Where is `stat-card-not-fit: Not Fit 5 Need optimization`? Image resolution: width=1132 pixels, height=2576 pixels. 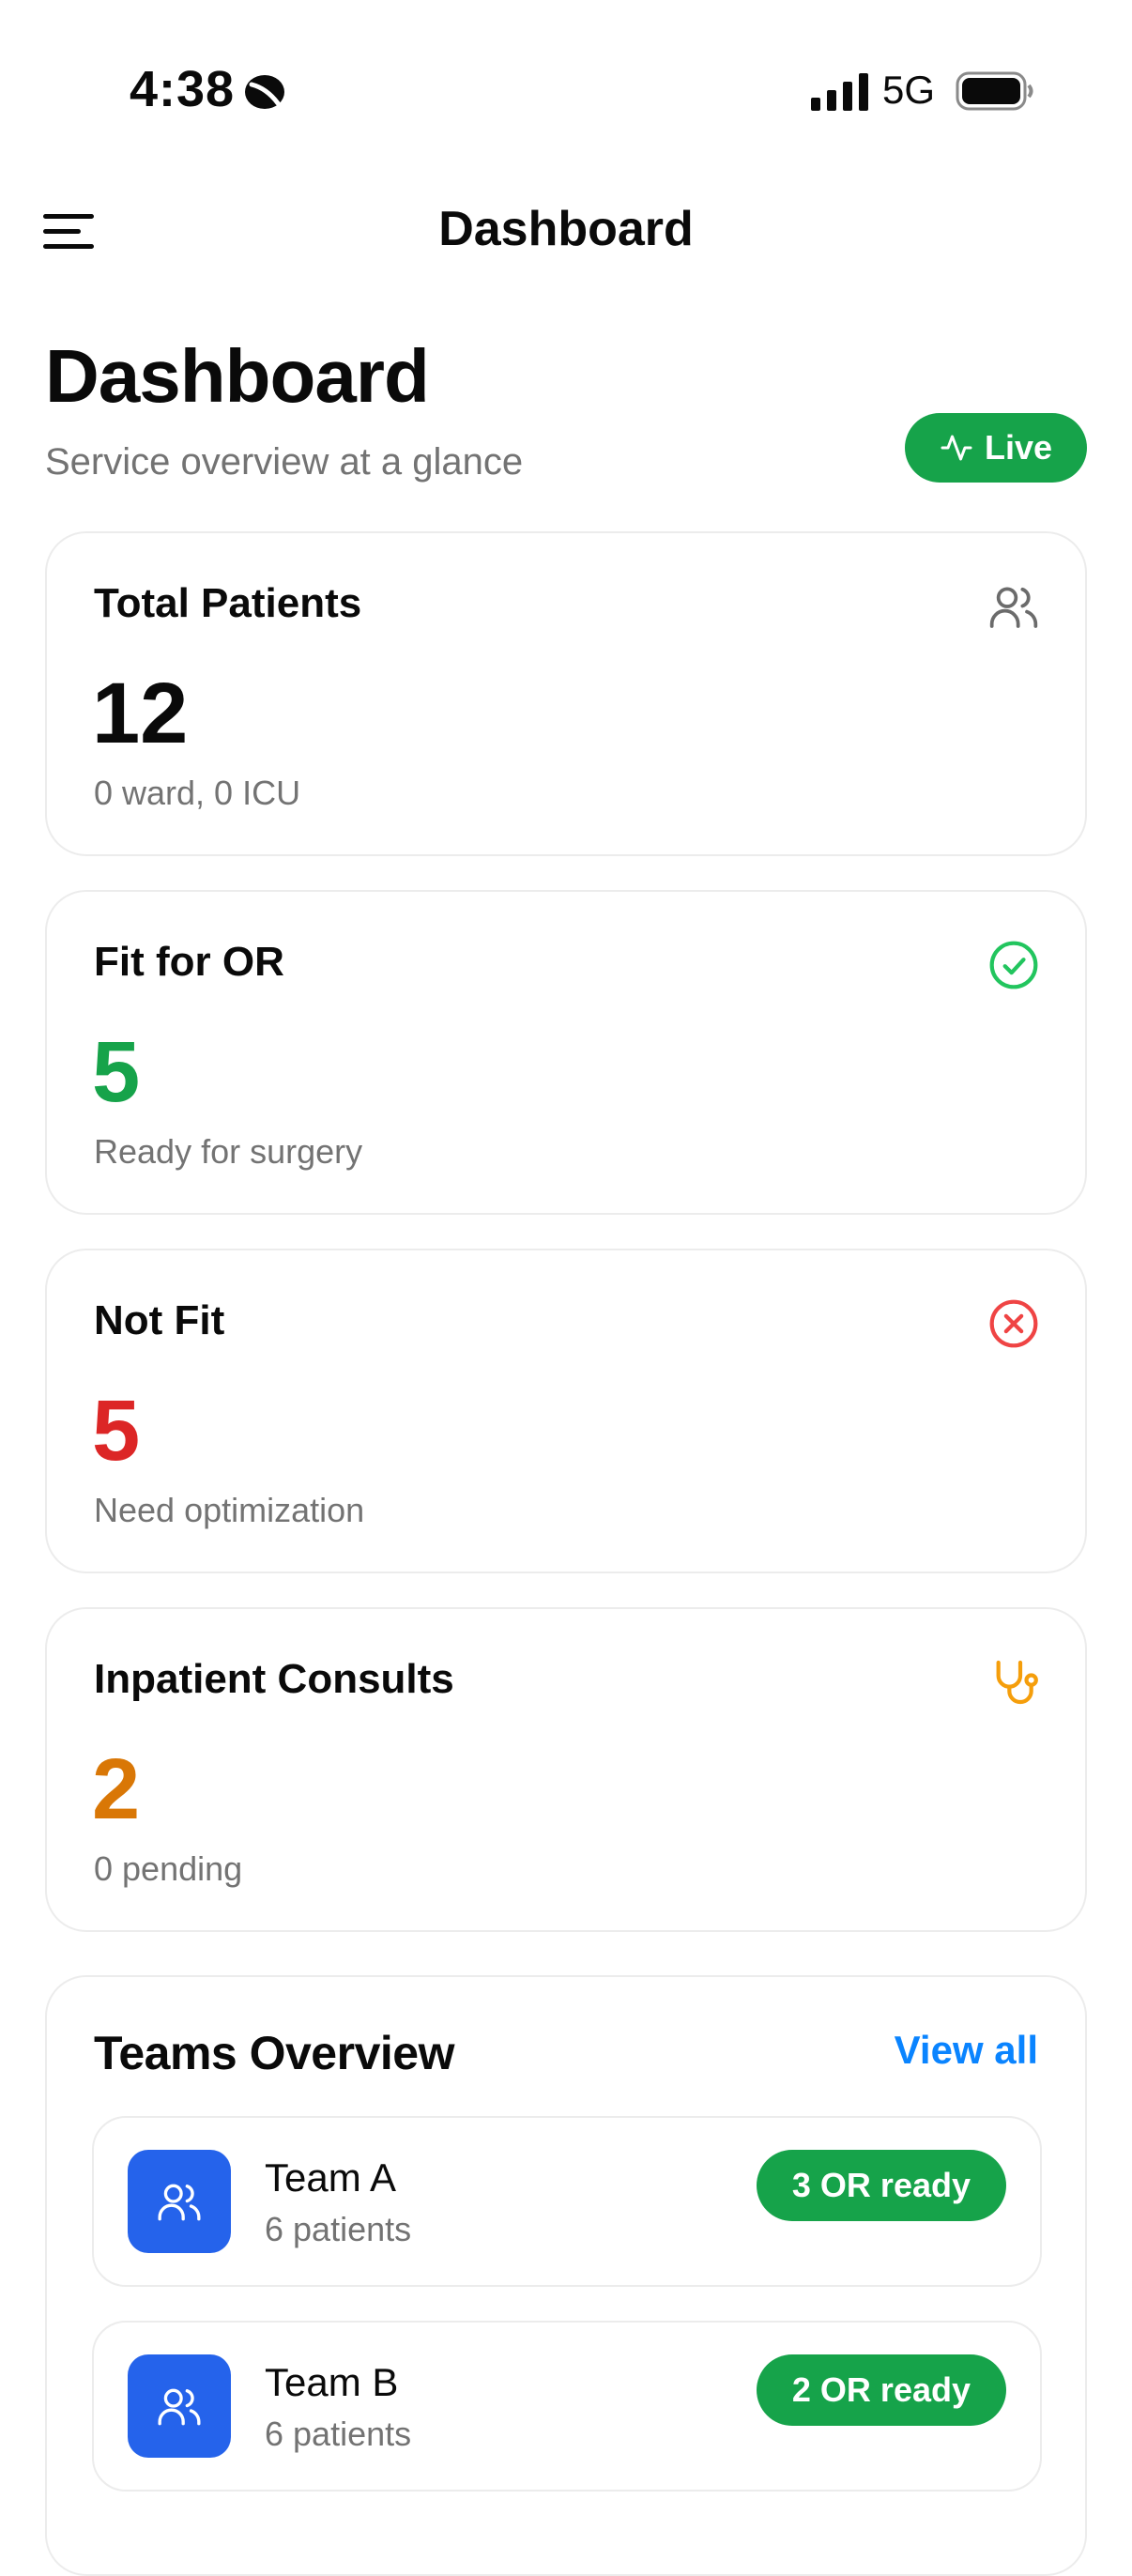
stat-card-not-fit: Not Fit 5 Need optimization is located at coordinates (566, 1411).